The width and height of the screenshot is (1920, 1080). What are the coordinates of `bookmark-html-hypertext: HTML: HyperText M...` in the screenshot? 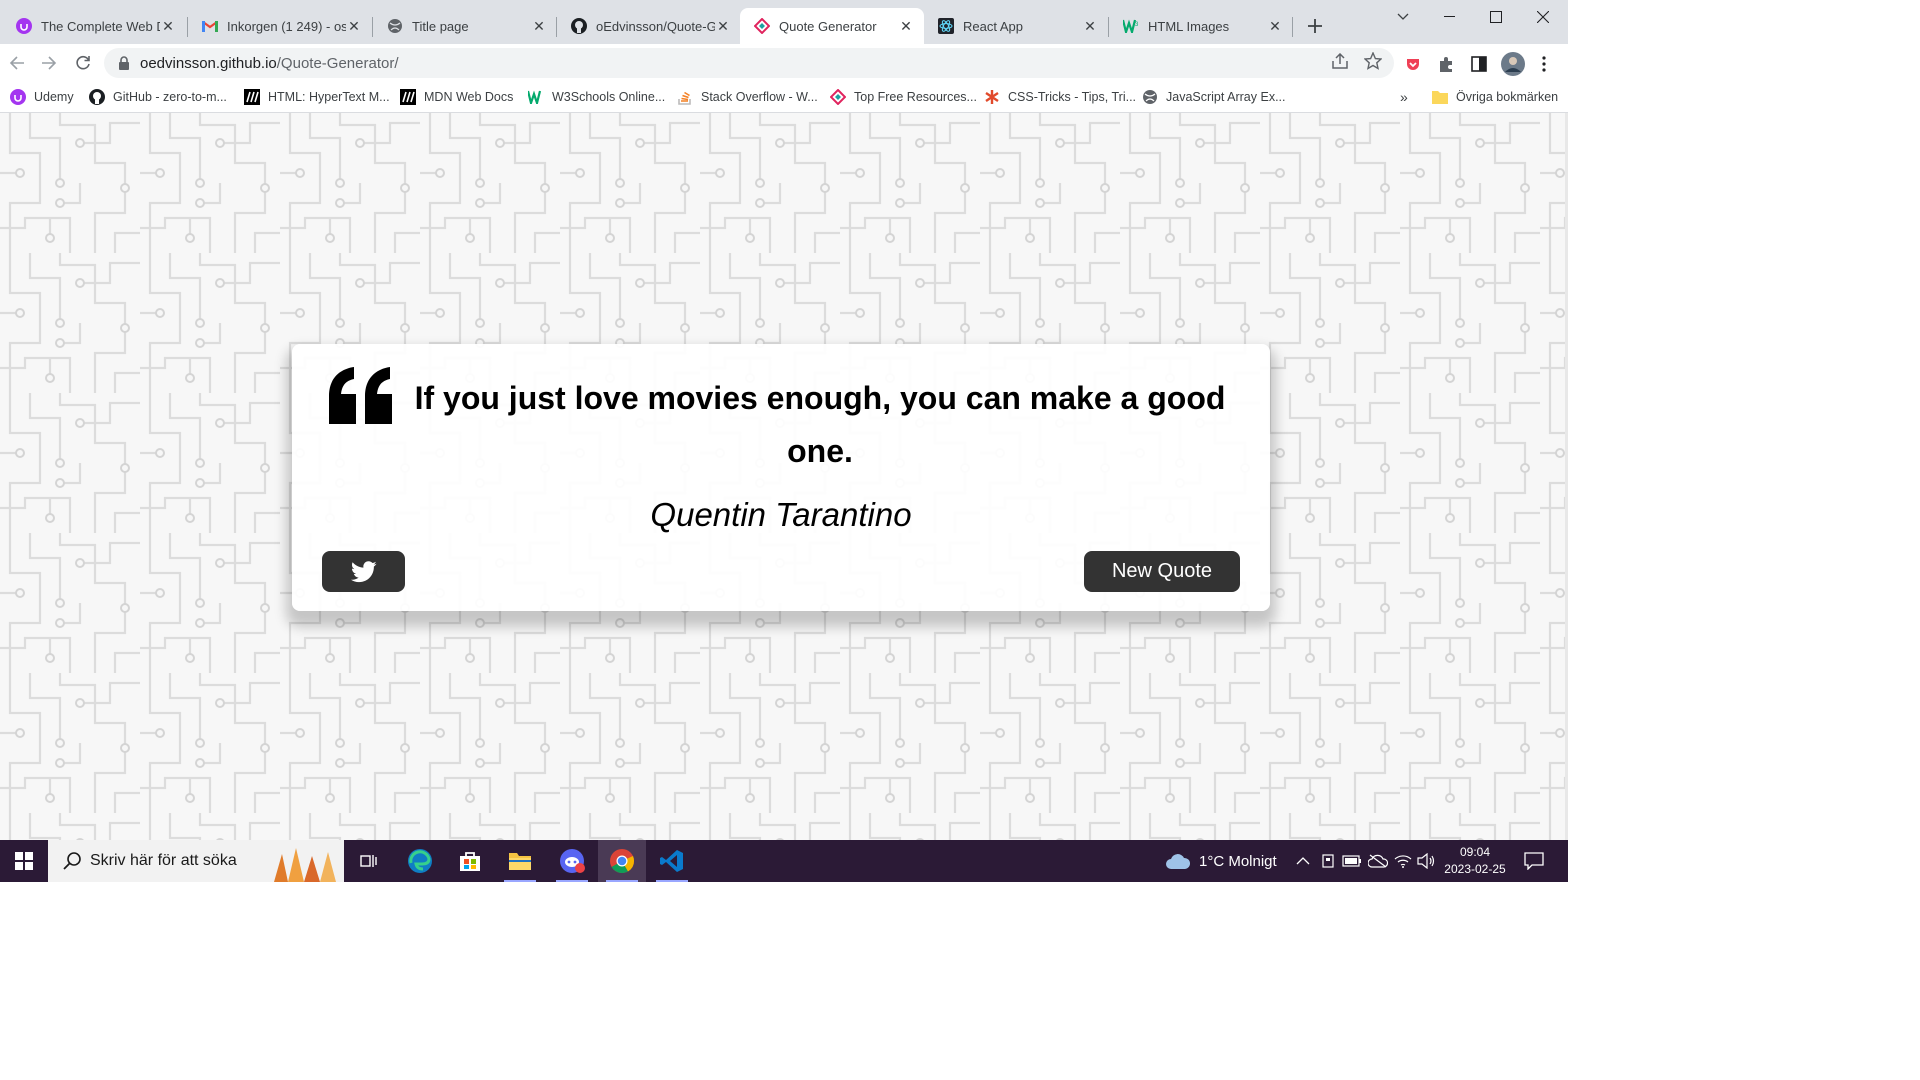 It's located at (317, 97).